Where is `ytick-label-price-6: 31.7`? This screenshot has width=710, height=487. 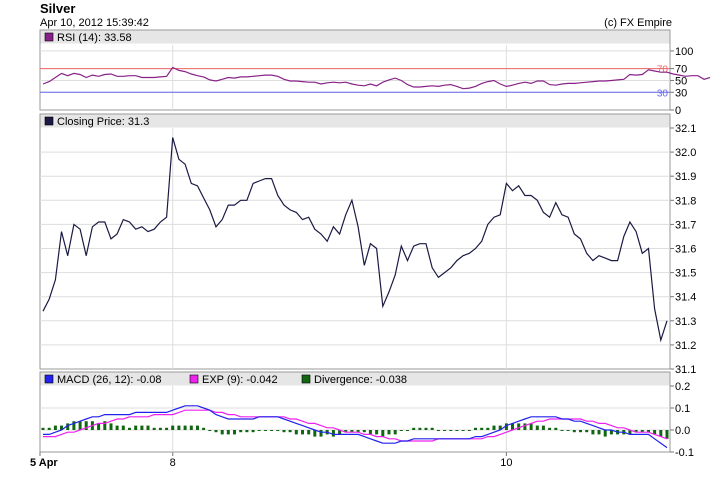
ytick-label-price-6: 31.7 is located at coordinates (685, 225).